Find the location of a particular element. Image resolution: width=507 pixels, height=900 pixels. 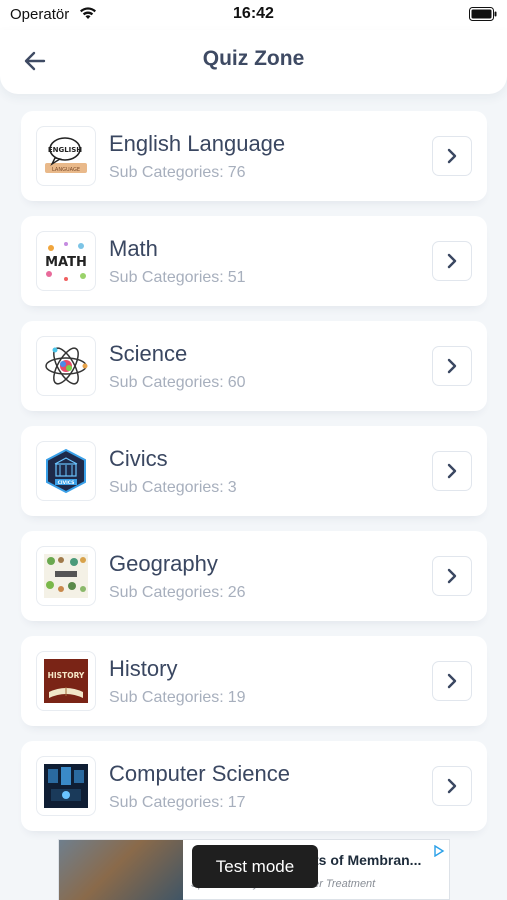

category-name: Computer Science is located at coordinates (199, 773).